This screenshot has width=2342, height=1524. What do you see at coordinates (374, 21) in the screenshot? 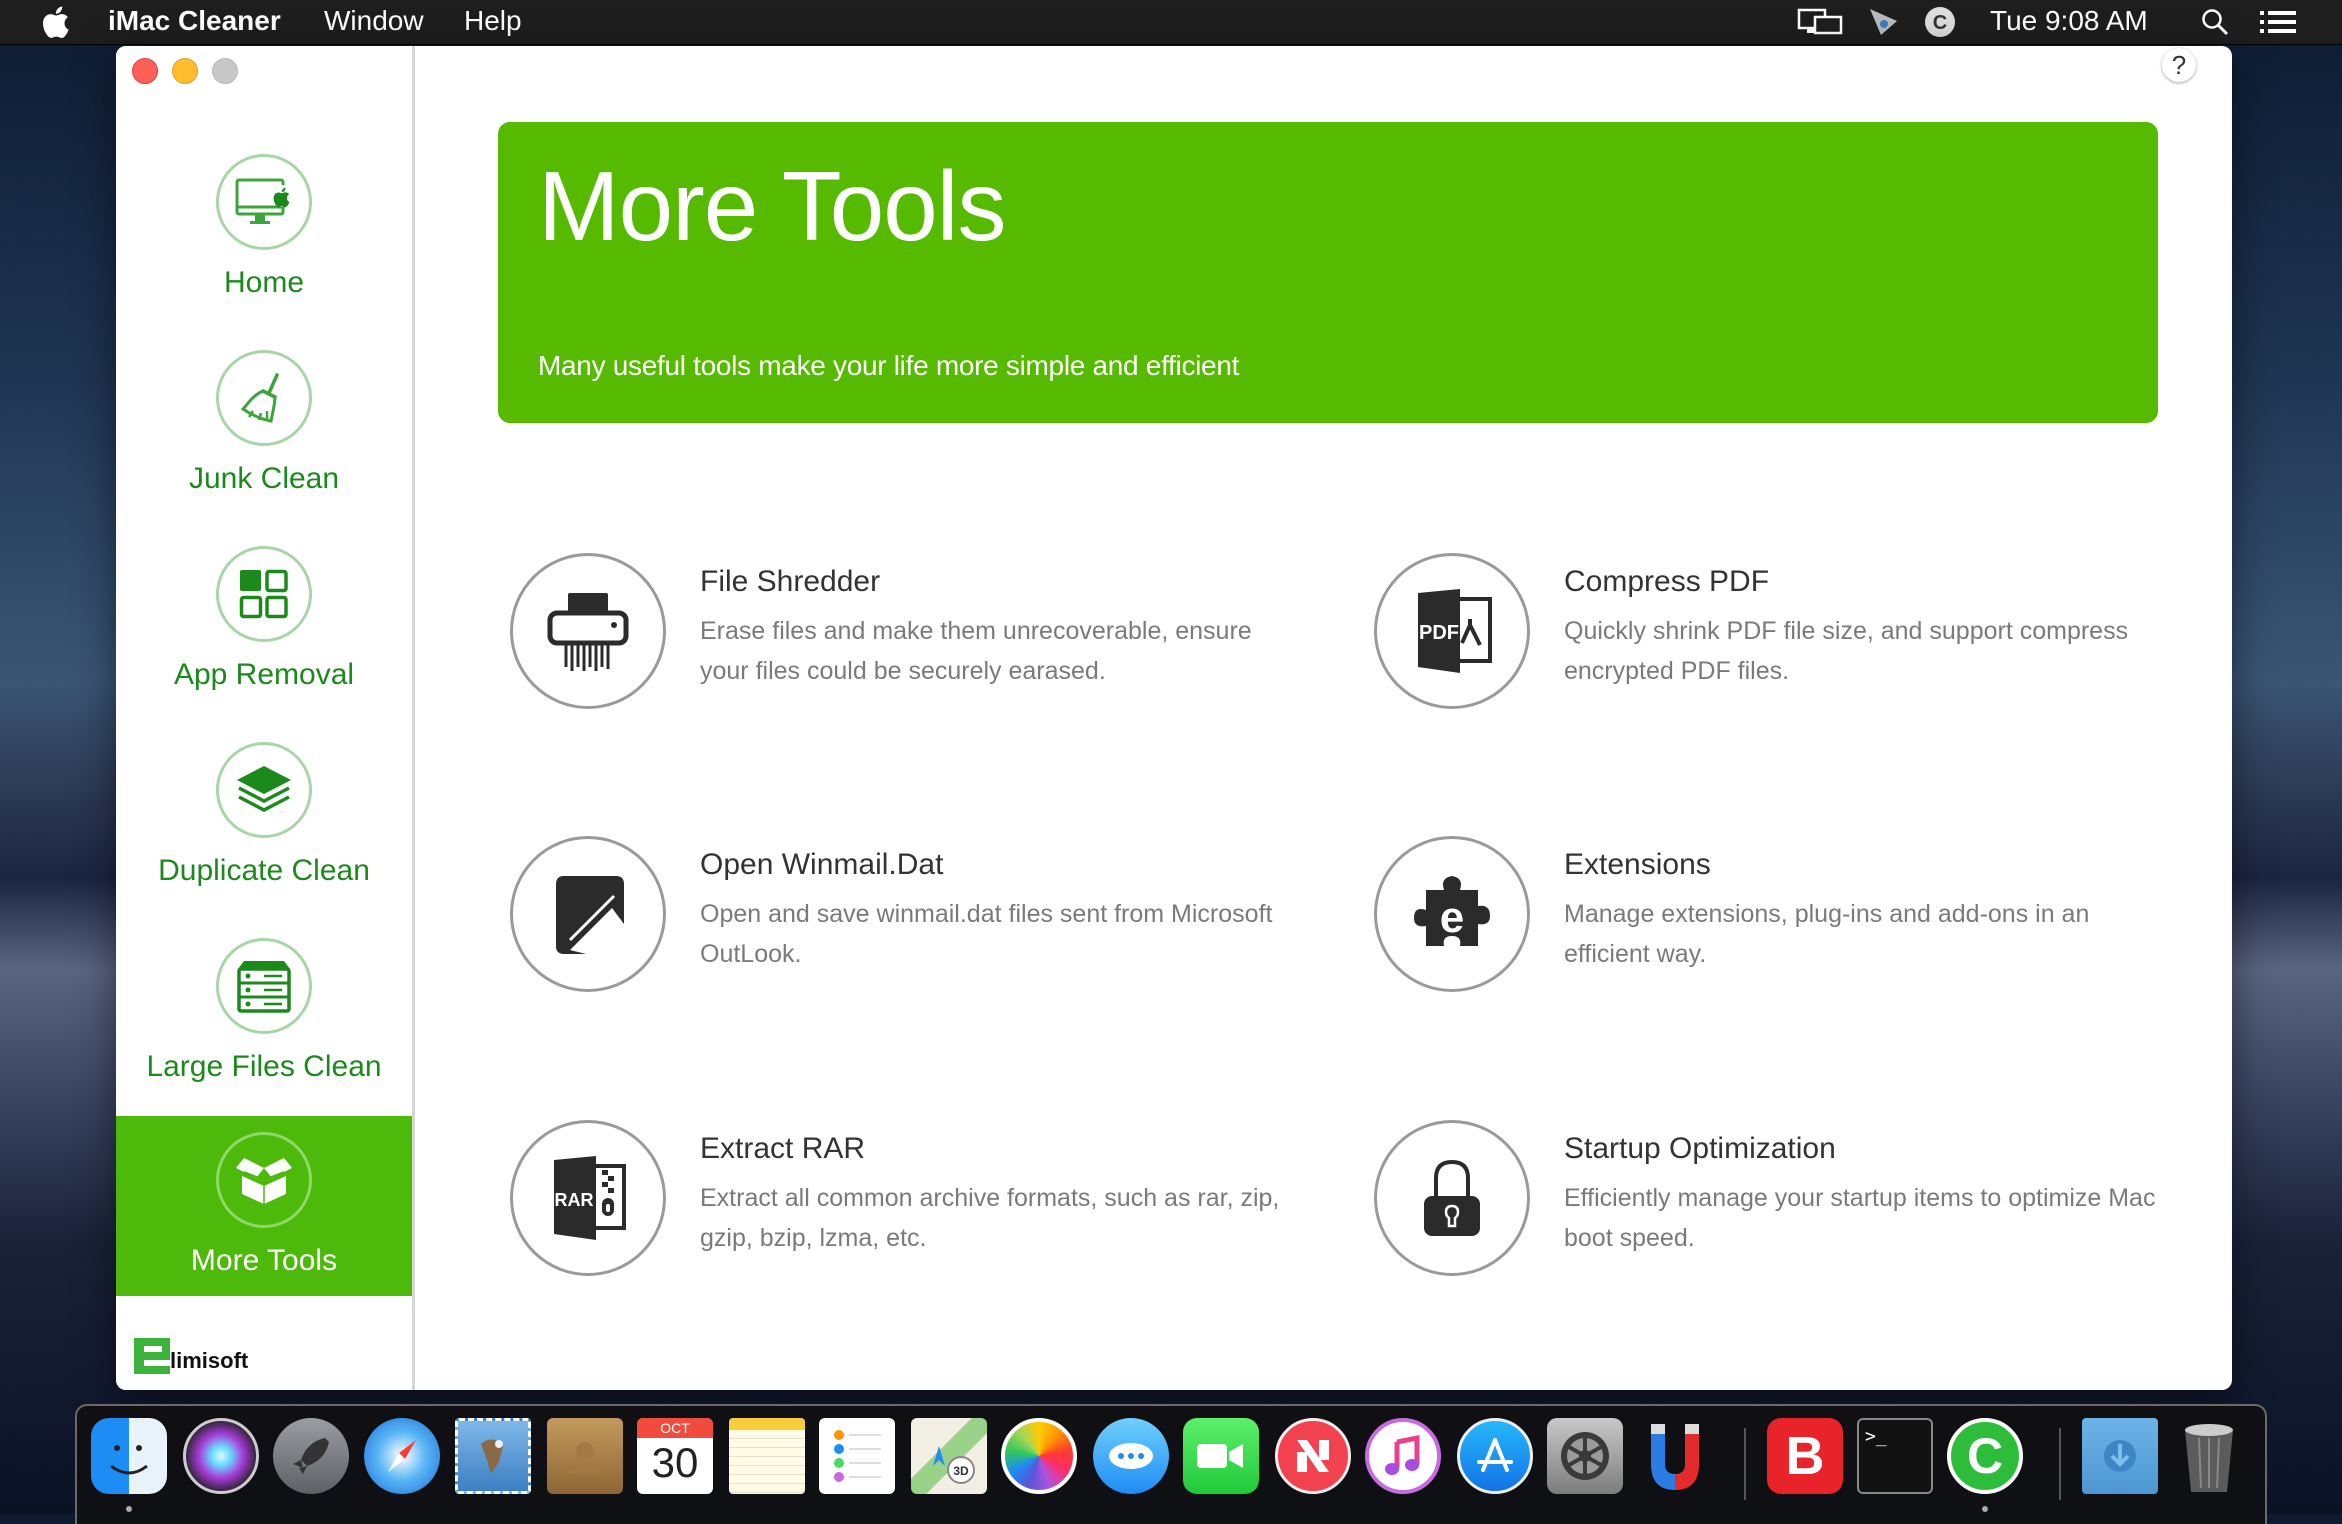
I see `menu-window: Window` at bounding box center [374, 21].